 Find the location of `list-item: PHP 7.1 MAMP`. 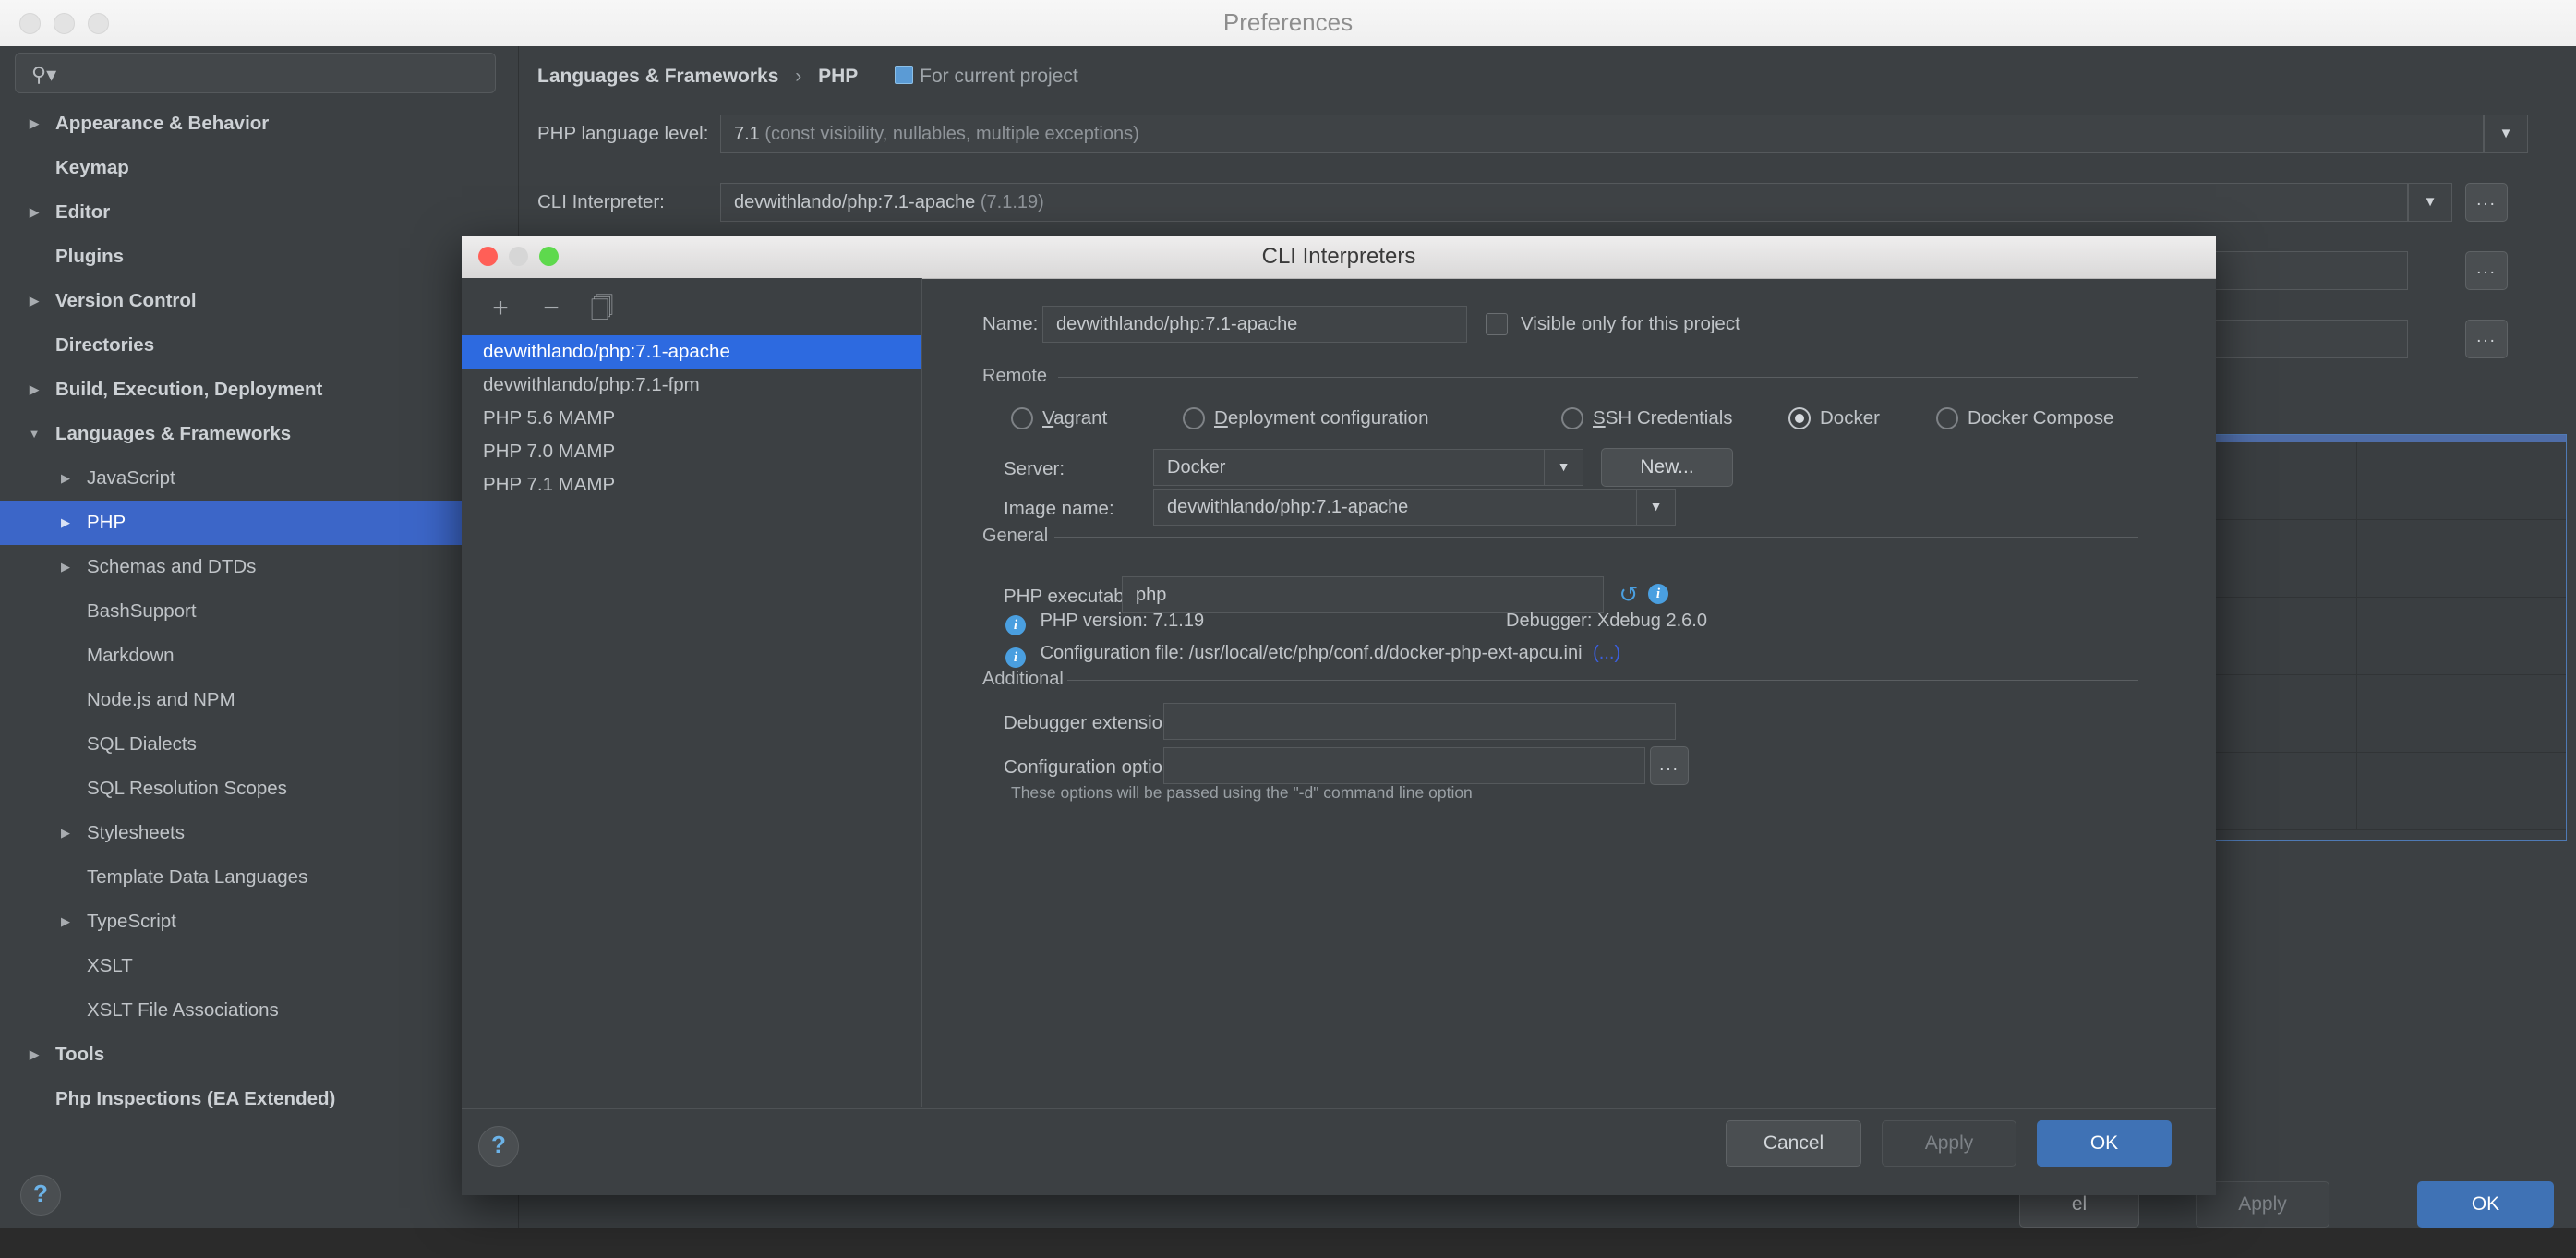

list-item: PHP 7.1 MAMP is located at coordinates (691, 485).